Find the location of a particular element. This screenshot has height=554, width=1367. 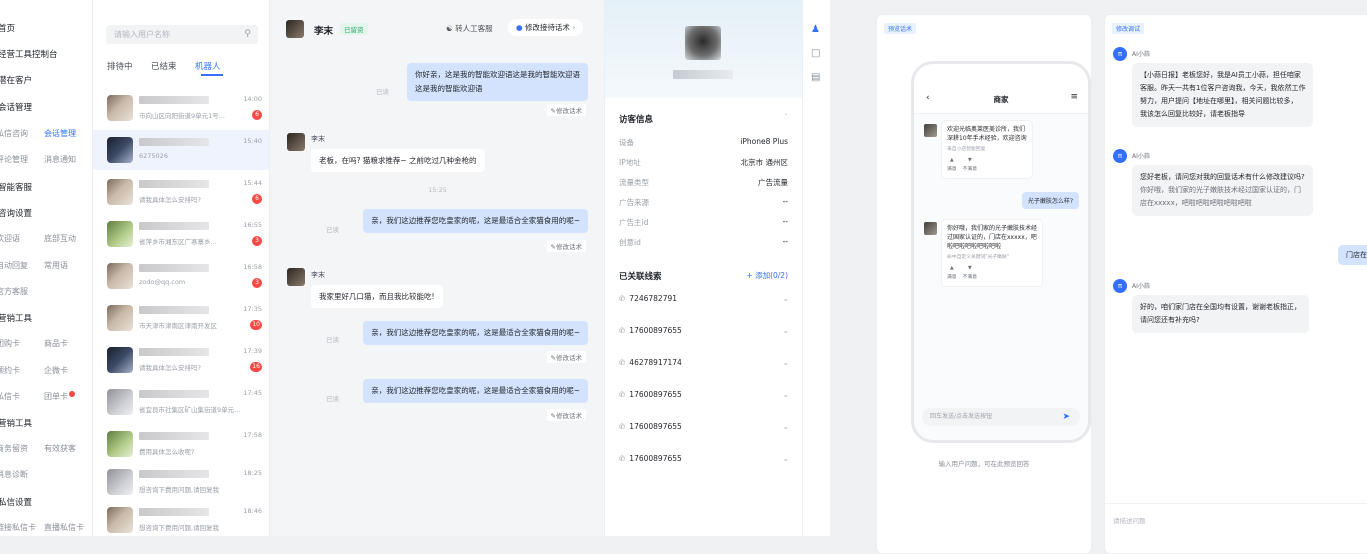

sidebar-group-marketing2: 营销工具 is located at coordinates (16, 423).